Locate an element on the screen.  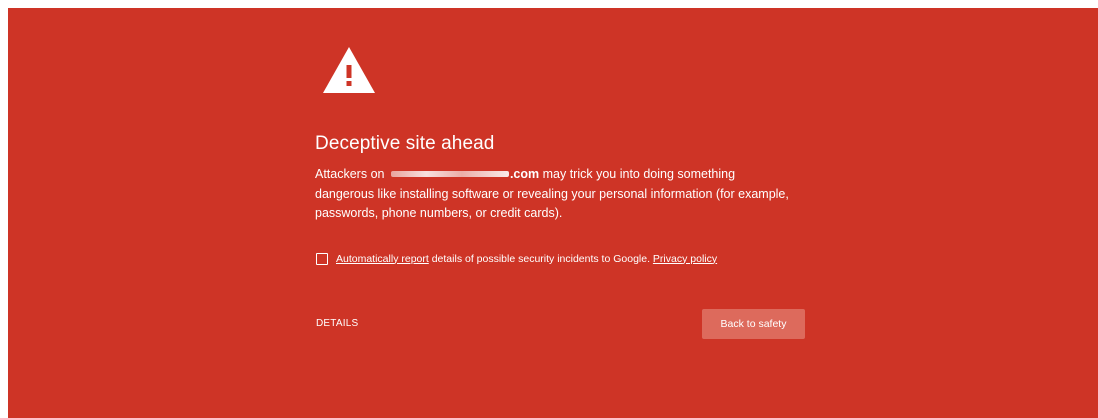
automatically-report-link: Automatically report is located at coordinates (382, 259).